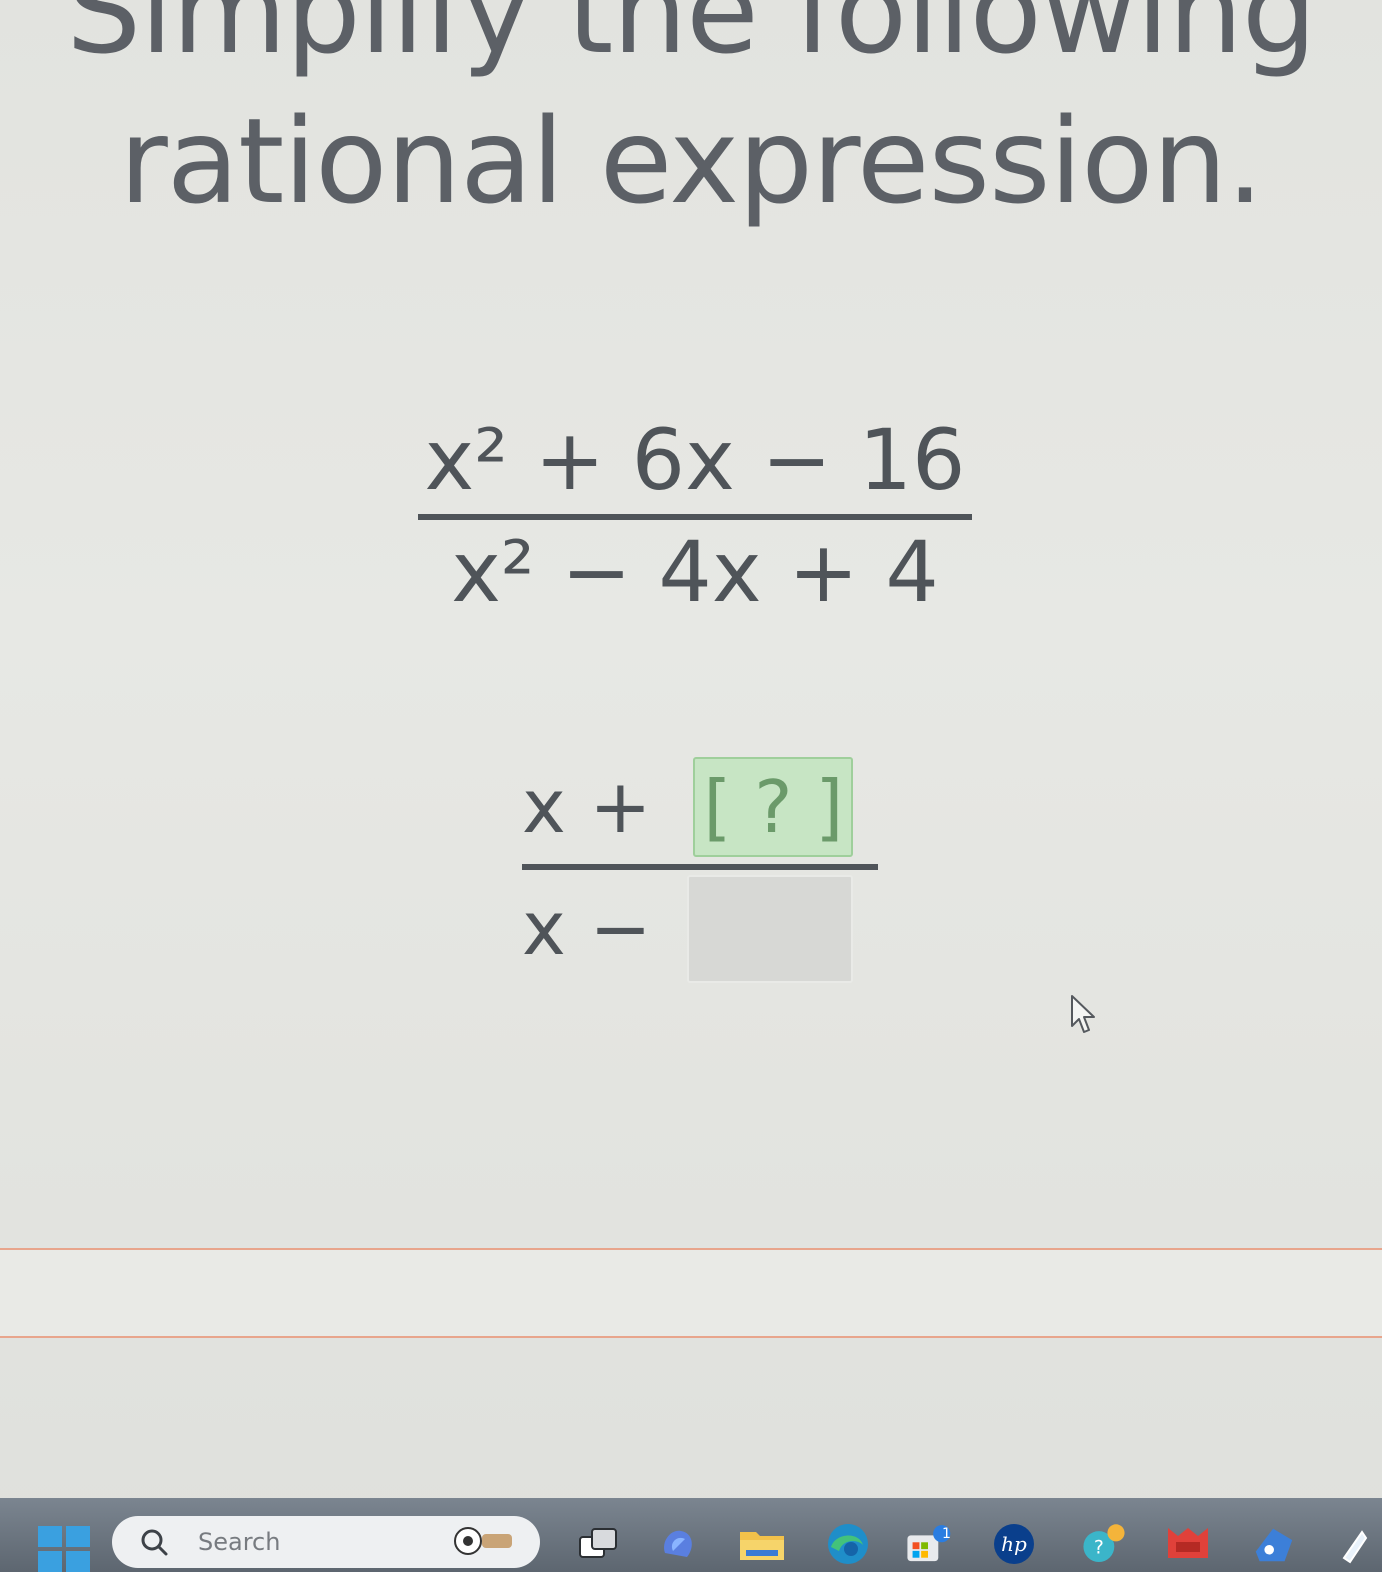 Image resolution: width=1382 pixels, height=1572 pixels. Describe the element at coordinates (848, 1544) in the screenshot. I see `edge-browser-icon` at that location.